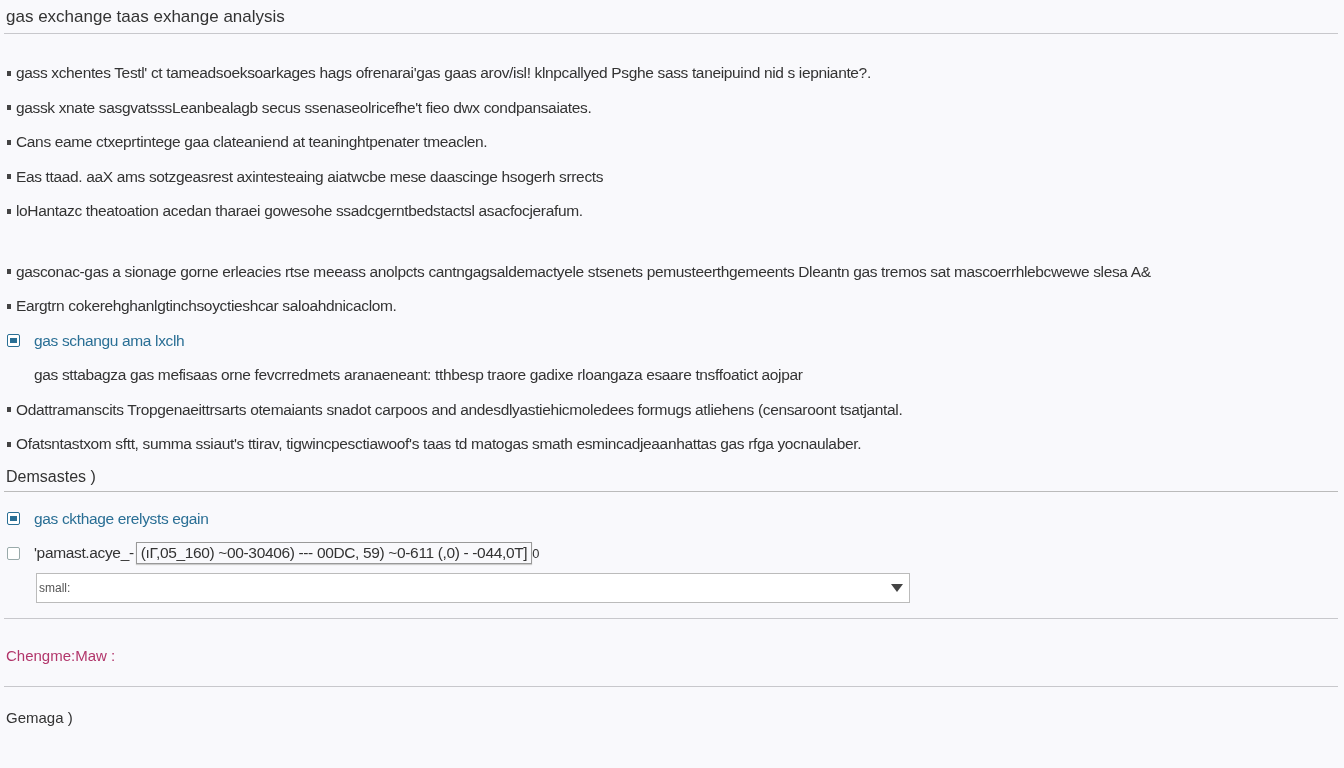  What do you see at coordinates (310, 176) in the screenshot?
I see `bullet-text: Eas ttaad. aaX ams sotzgeasrest axintesteaing aiatwcbe mese daascinge hsogerh srrects` at bounding box center [310, 176].